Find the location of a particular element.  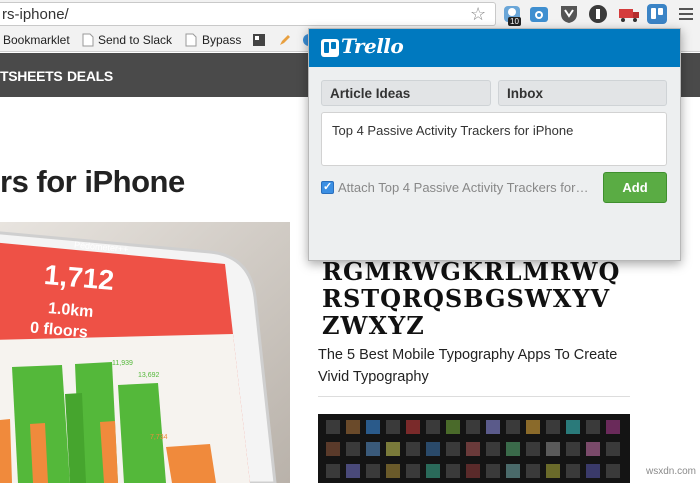

nav-deals: DEALS is located at coordinates (90, 76).